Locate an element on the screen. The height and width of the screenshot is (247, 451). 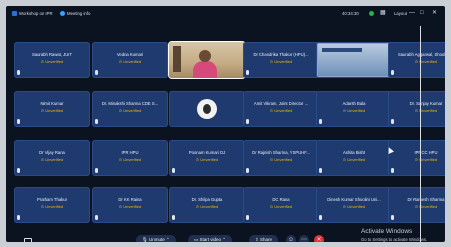
share-label: Share is located at coordinates (266, 239).